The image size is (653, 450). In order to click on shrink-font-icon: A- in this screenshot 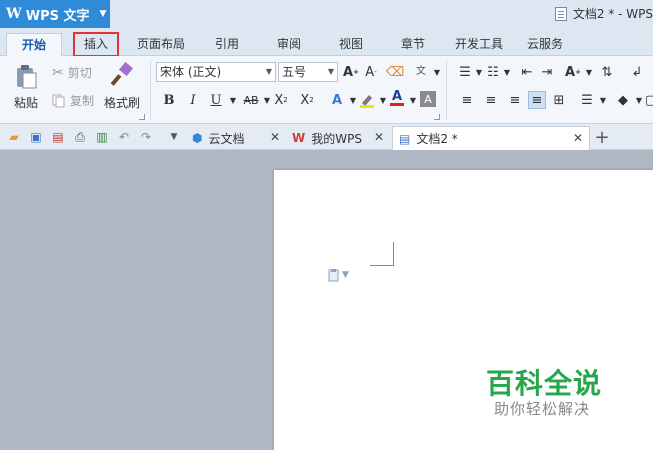, I will do `click(371, 72)`.